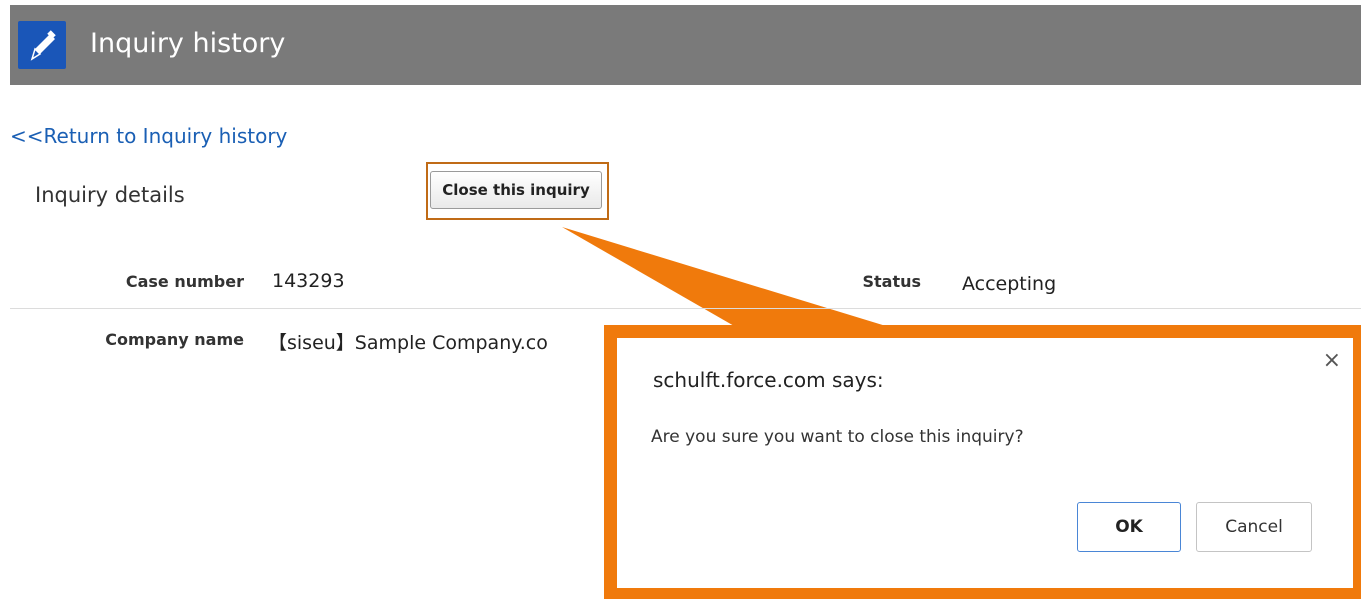 The width and height of the screenshot is (1361, 599). Describe the element at coordinates (174, 339) in the screenshot. I see `company-name-label: Company name` at that location.